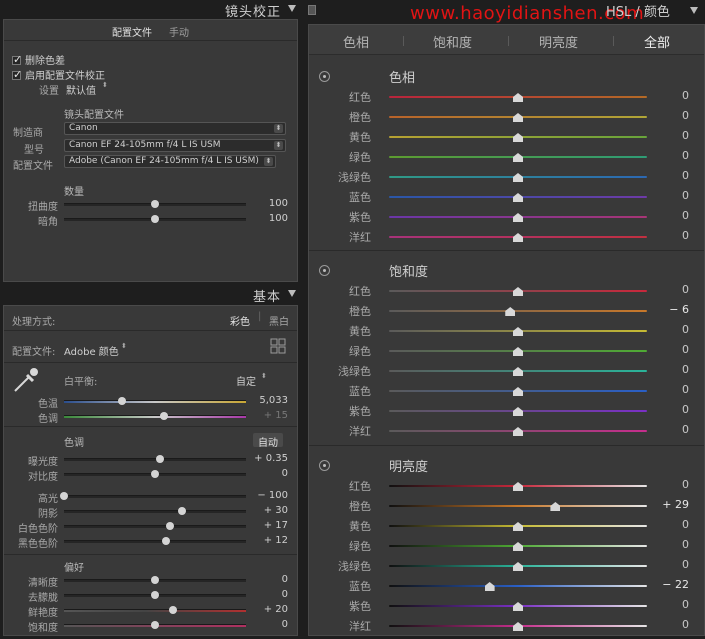  What do you see at coordinates (360, 506) in the screenshot?
I see `hsl-row-label: 橙色` at bounding box center [360, 506].